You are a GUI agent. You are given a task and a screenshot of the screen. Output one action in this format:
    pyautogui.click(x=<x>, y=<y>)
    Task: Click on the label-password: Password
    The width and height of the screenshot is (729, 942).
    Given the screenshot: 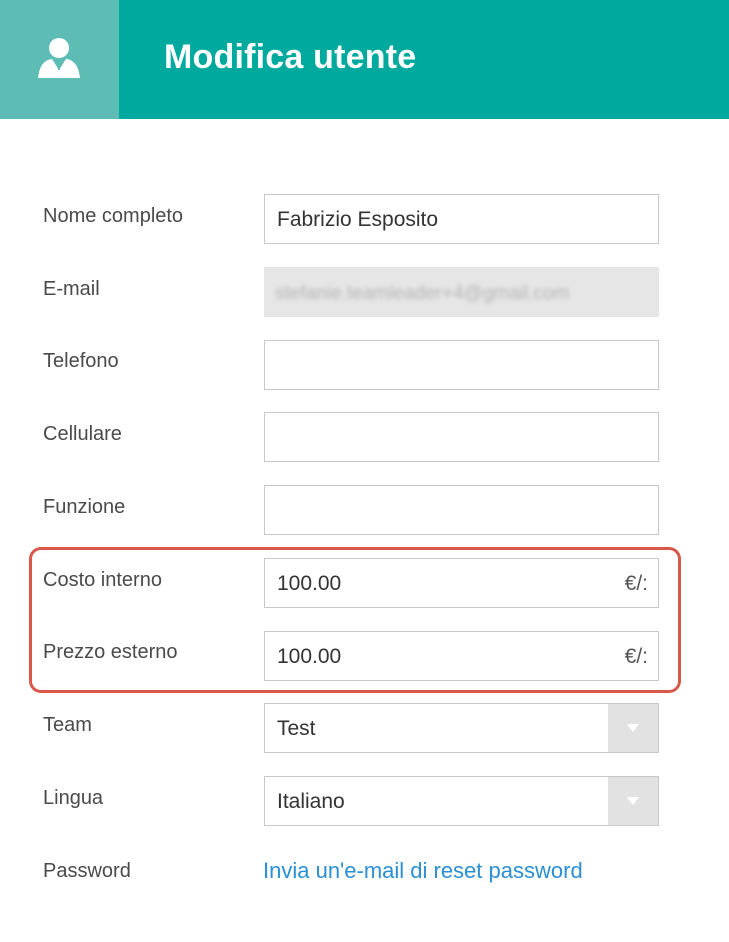 What is the action you would take?
    pyautogui.click(x=87, y=871)
    